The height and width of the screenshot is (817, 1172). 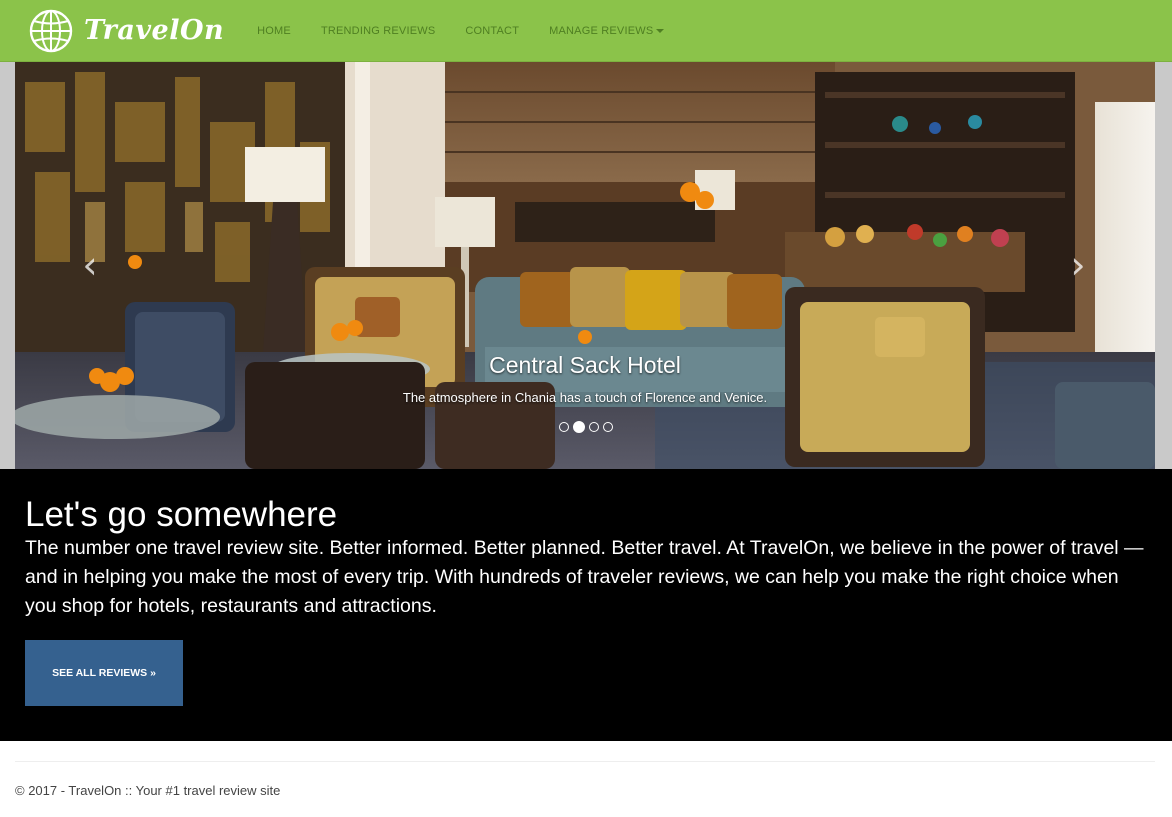 What do you see at coordinates (51, 30) in the screenshot?
I see `globe-icon` at bounding box center [51, 30].